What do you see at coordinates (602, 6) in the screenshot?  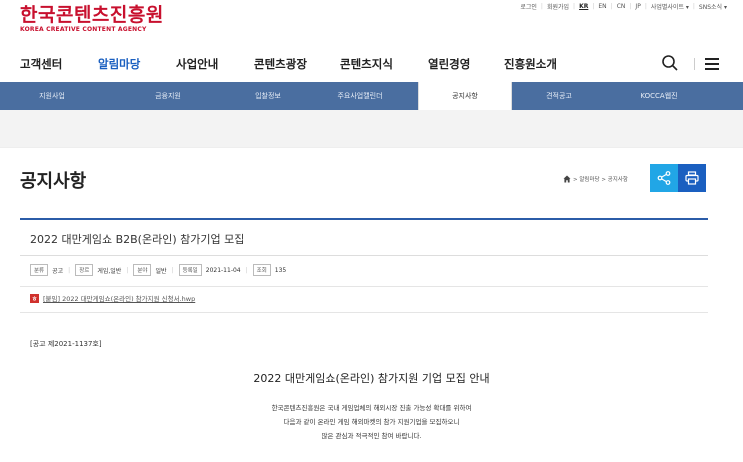 I see `lang-en-link: EN` at bounding box center [602, 6].